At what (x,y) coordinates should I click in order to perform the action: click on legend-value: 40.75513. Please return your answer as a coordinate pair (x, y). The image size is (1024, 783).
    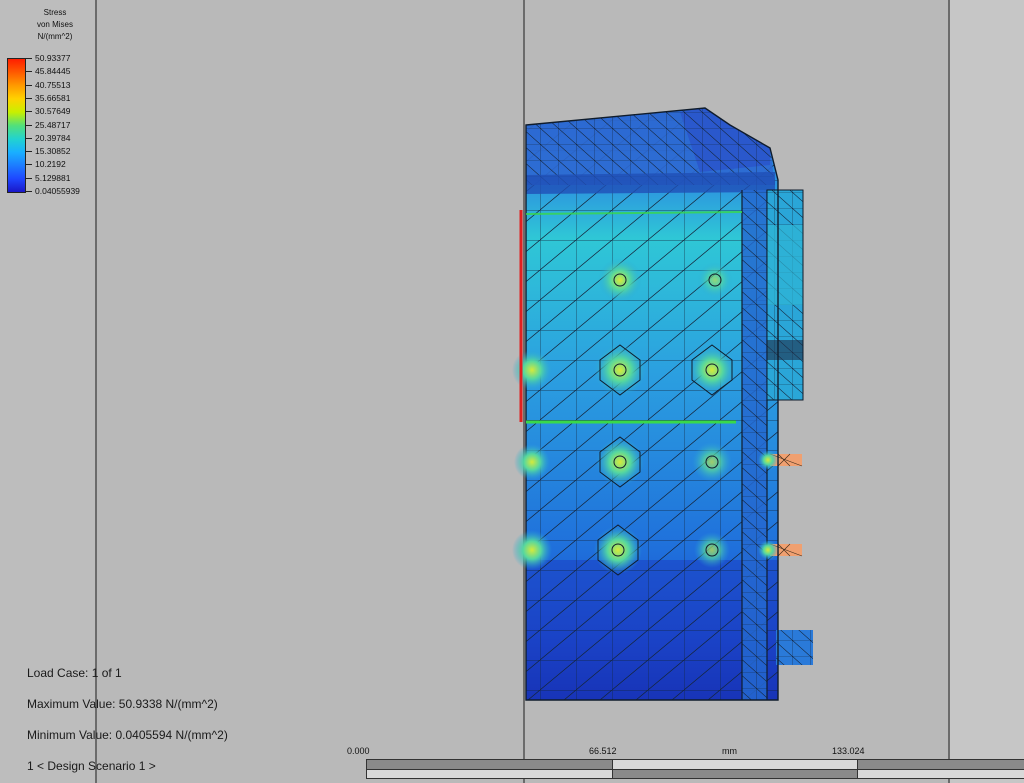
    Looking at the image, I should click on (53, 84).